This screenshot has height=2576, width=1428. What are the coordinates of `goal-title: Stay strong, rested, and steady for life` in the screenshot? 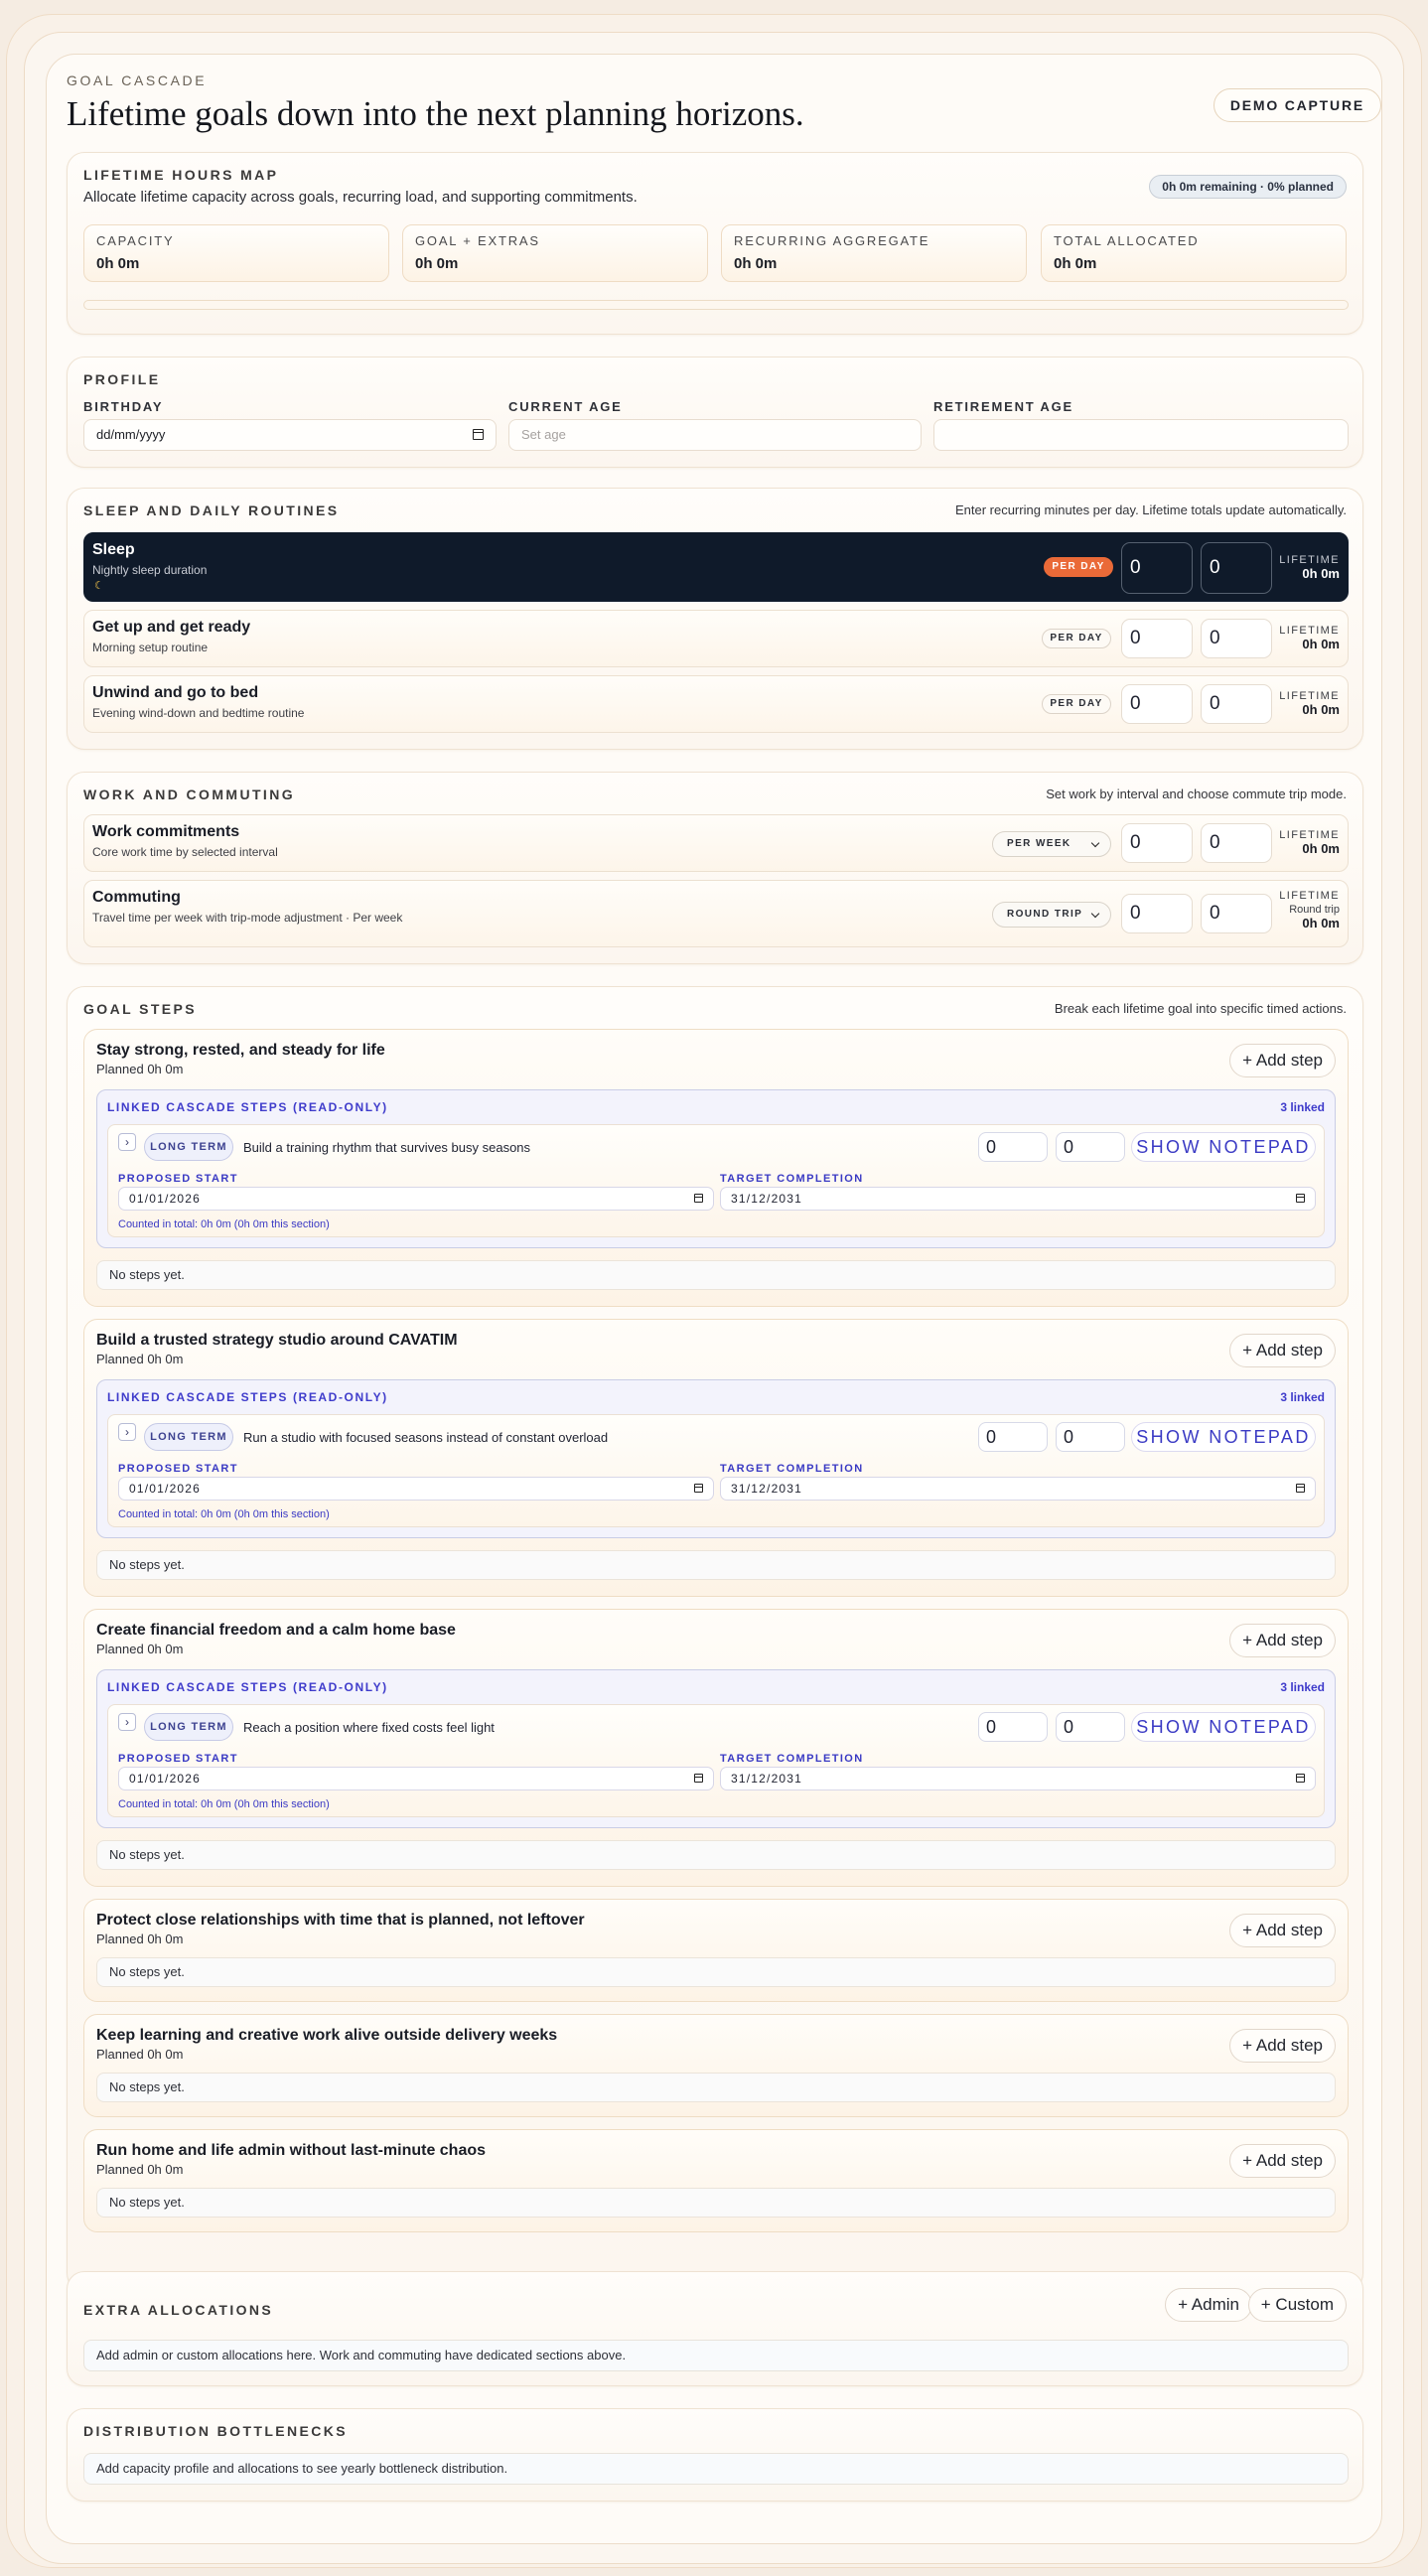 It's located at (240, 1051).